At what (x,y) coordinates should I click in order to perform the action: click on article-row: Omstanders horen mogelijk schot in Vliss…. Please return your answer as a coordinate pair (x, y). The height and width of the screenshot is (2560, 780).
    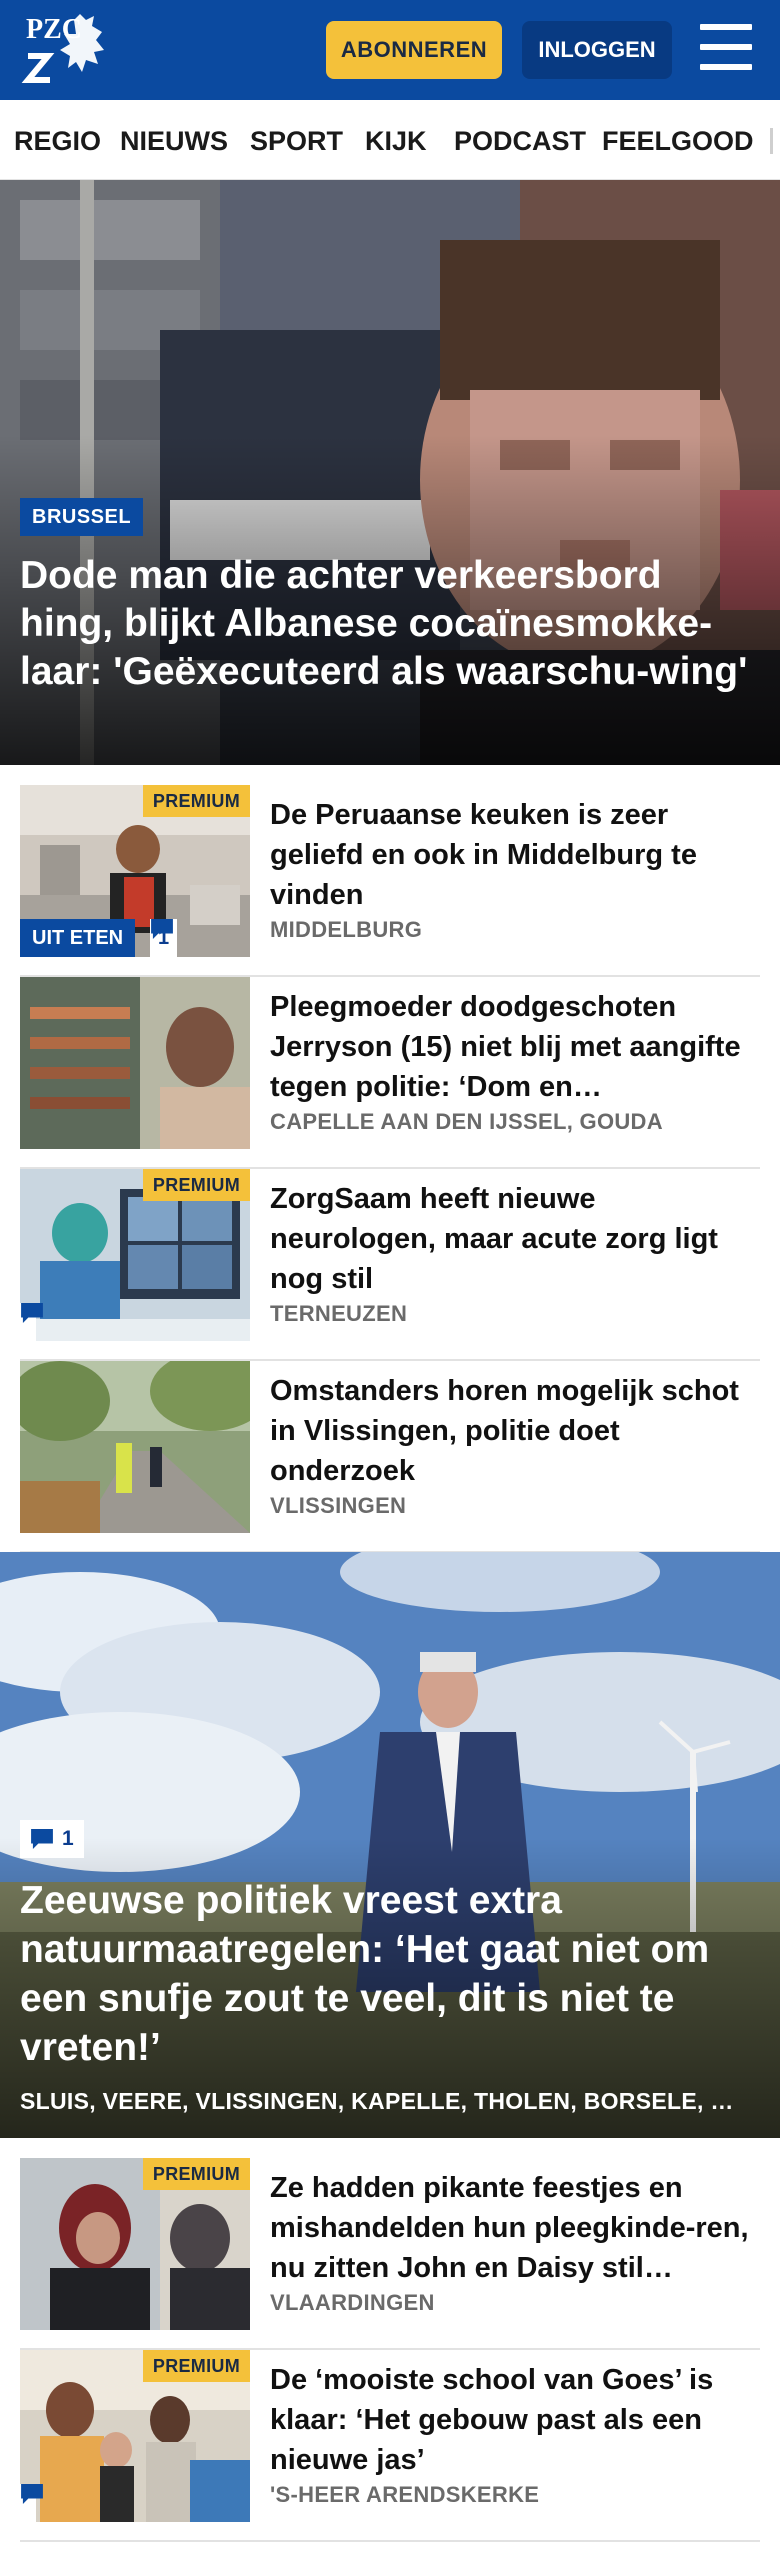
    Looking at the image, I should click on (390, 1457).